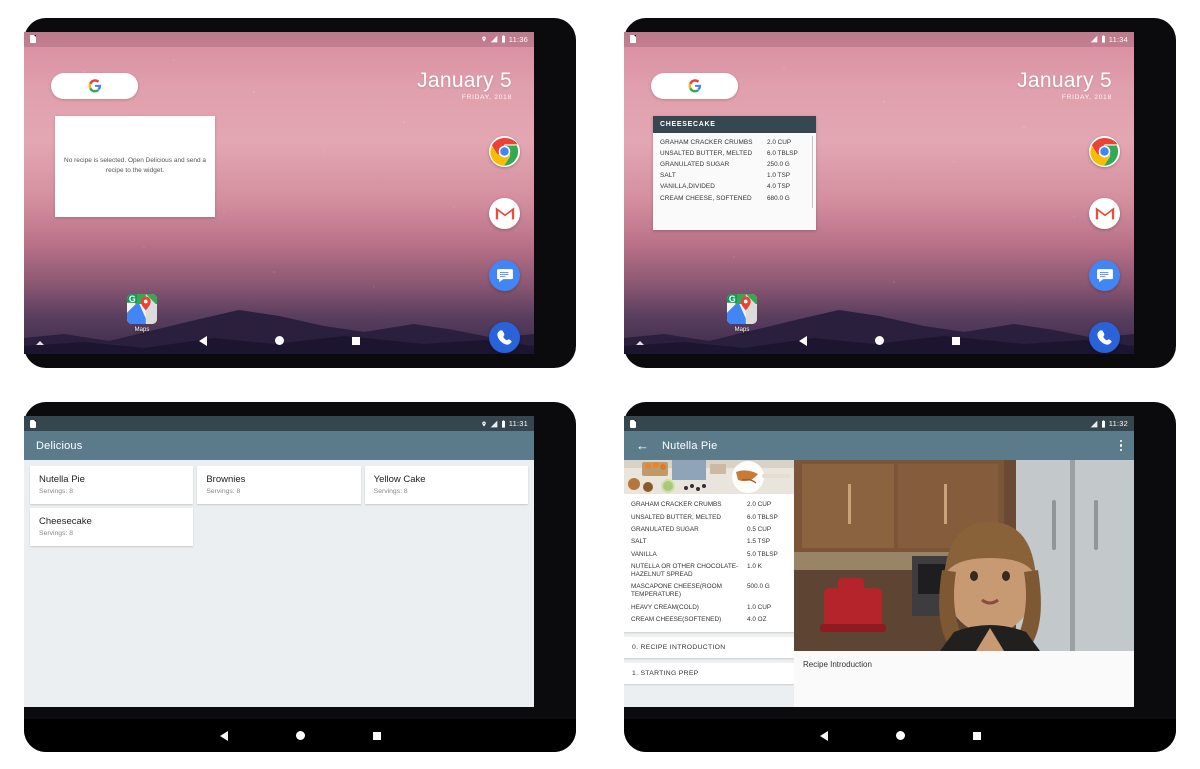  What do you see at coordinates (676, 505) in the screenshot?
I see `ingredient-name: GRAHAM CRACKER CRUMBS` at bounding box center [676, 505].